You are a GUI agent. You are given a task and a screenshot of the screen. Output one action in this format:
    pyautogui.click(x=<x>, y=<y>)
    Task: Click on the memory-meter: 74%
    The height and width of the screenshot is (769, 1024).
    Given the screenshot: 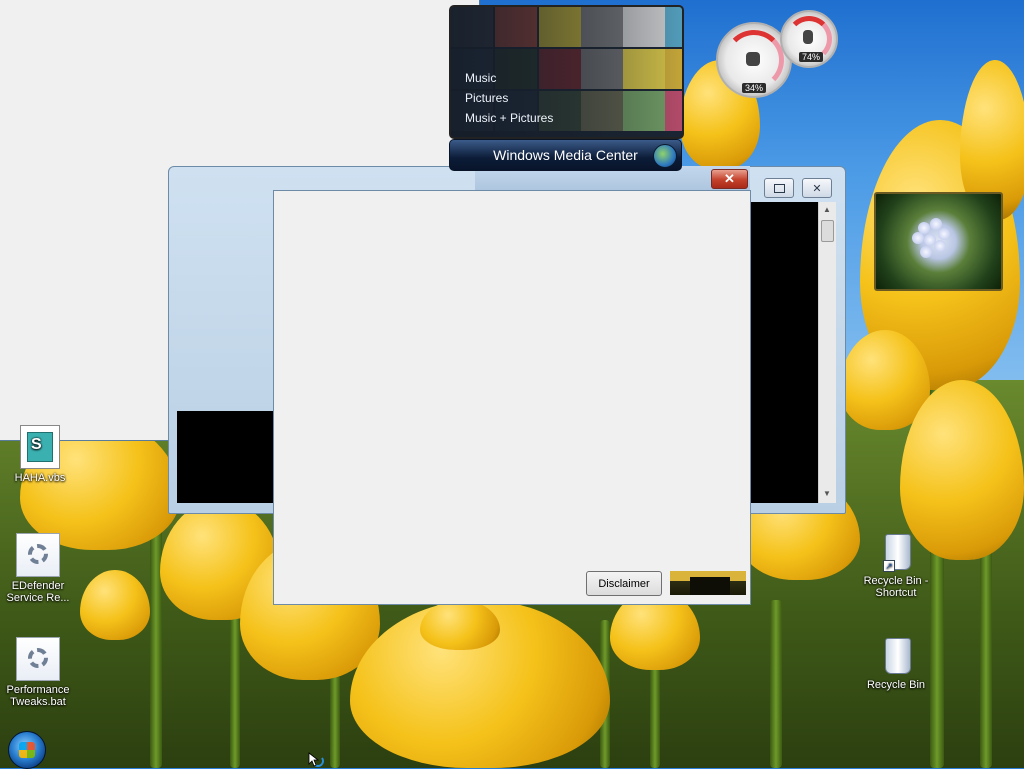 What is the action you would take?
    pyautogui.click(x=809, y=39)
    